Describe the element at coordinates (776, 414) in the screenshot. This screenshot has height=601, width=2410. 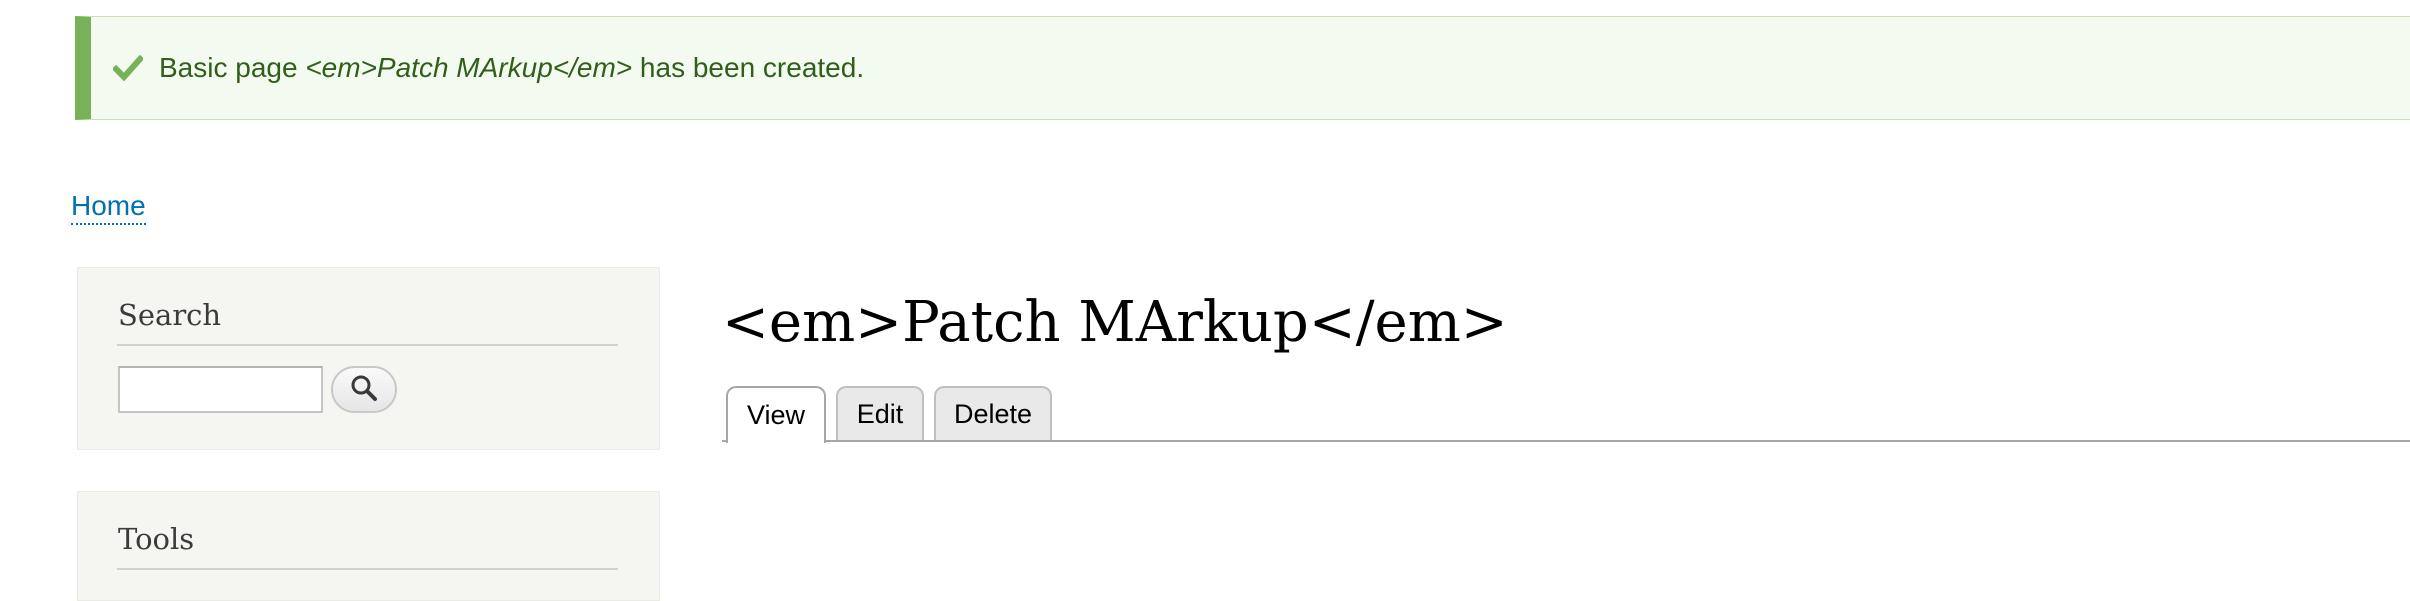
I see `tab-view: View` at that location.